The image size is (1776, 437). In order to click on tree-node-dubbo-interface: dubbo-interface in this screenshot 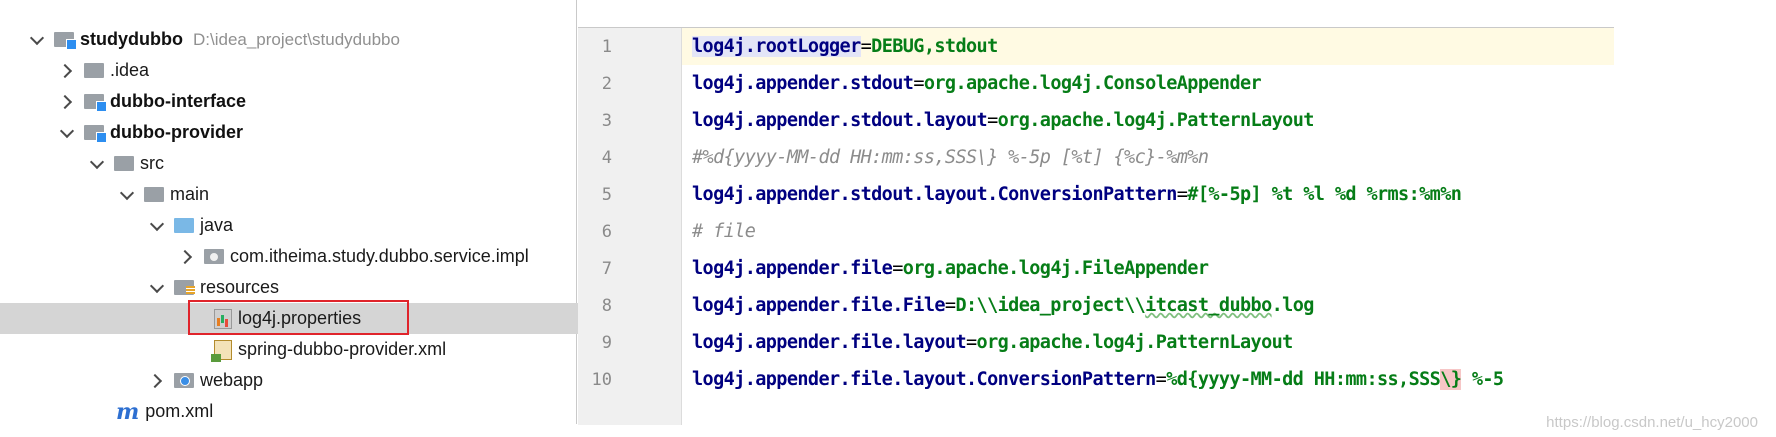, I will do `click(318, 101)`.